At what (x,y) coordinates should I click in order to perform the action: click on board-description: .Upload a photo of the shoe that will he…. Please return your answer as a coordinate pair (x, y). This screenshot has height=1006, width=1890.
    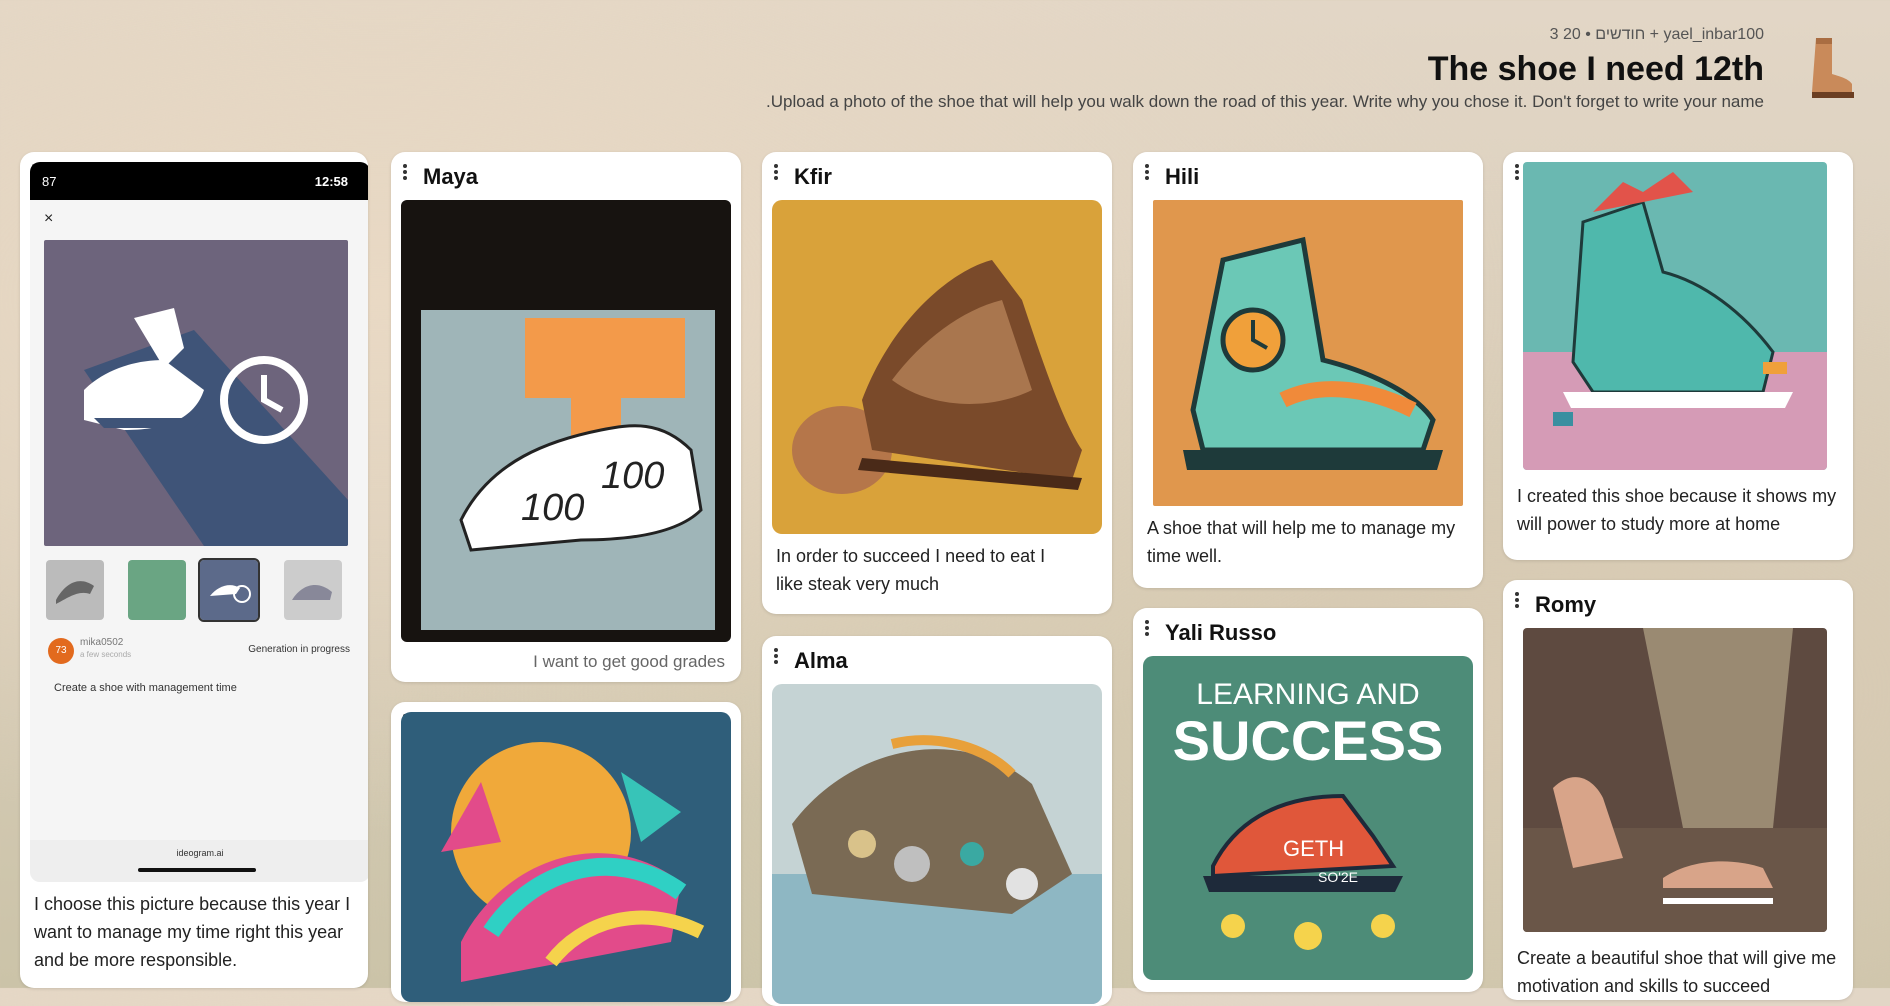
    Looking at the image, I should click on (1265, 101).